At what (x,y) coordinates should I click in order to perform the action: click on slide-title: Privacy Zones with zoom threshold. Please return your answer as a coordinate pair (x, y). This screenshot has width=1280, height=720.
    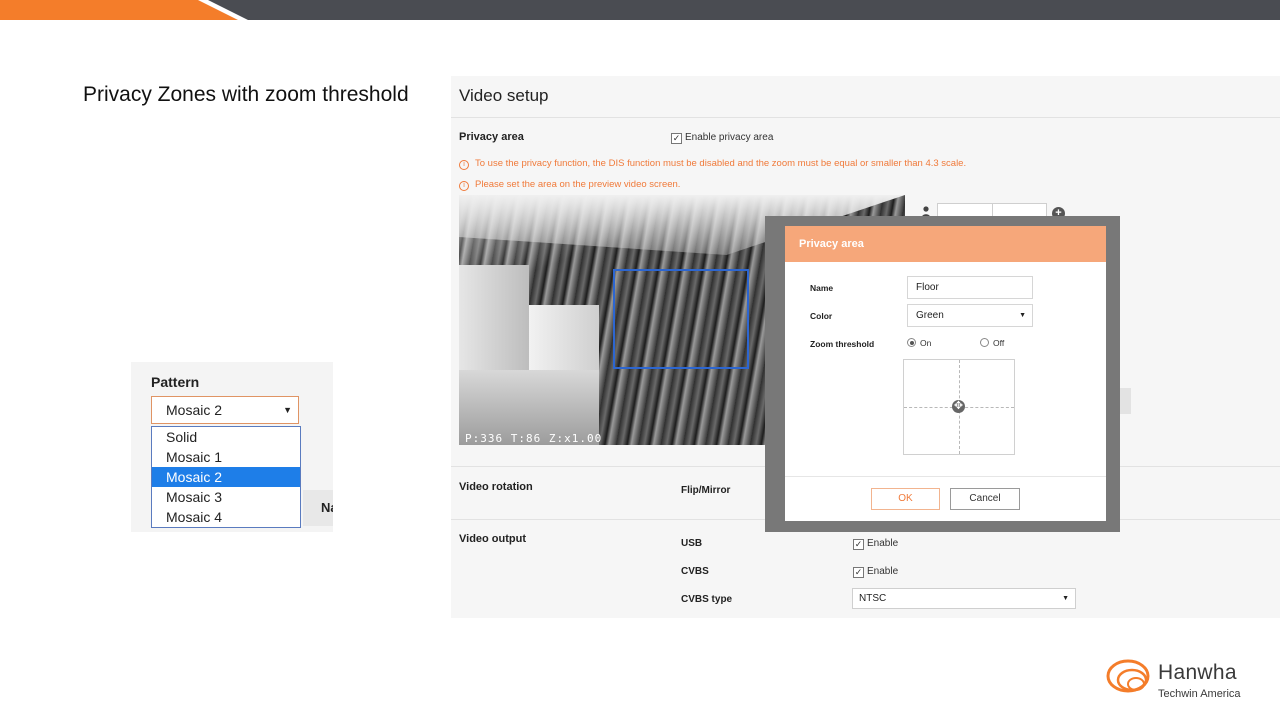
    Looking at the image, I should click on (246, 94).